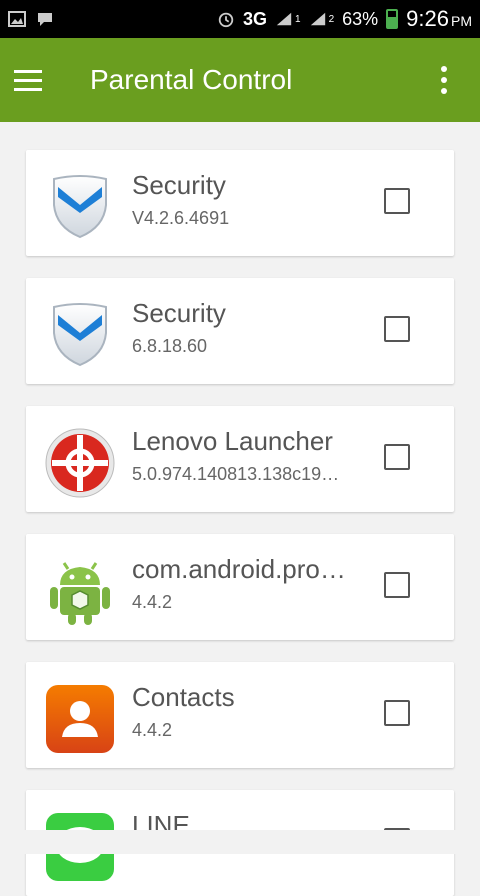 The width and height of the screenshot is (480, 896). I want to click on status-bar: 3G 1 2 63% 9:26 PM, so click(240, 19).